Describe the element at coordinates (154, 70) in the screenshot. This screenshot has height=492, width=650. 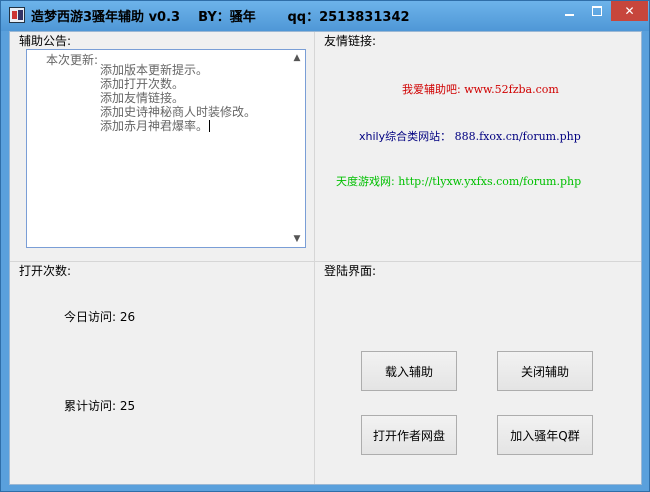
I see `notice-line: 添加版本更新提示。` at that location.